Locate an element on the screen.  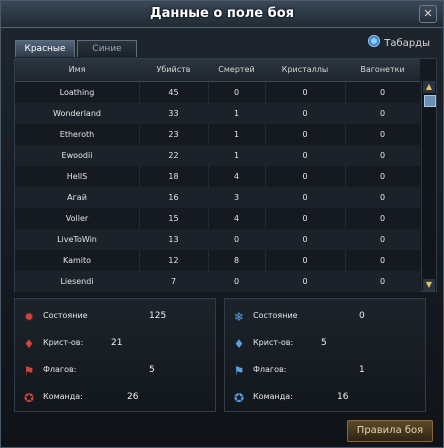
deaths-cell: 8 is located at coordinates (236, 260).